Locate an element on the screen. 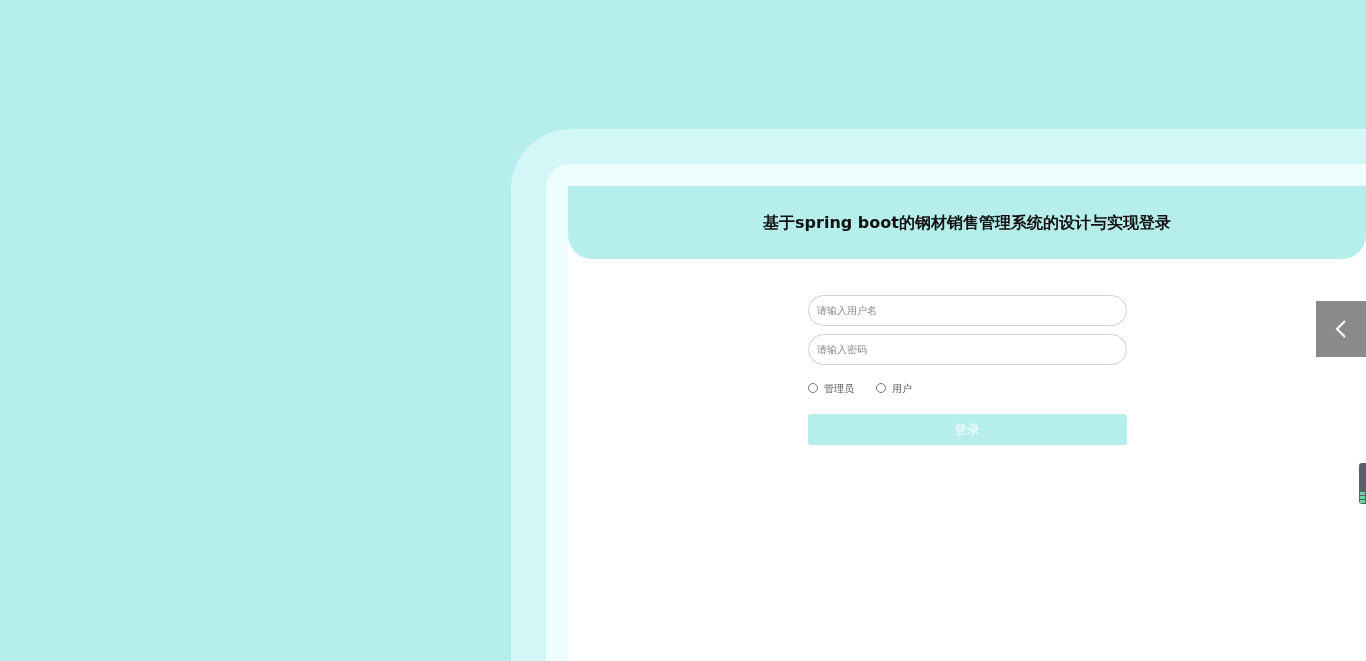 The height and width of the screenshot is (661, 1366). page-title: 基于spring boot的钢材销售管理系统的设计与实现登录 is located at coordinates (967, 222).